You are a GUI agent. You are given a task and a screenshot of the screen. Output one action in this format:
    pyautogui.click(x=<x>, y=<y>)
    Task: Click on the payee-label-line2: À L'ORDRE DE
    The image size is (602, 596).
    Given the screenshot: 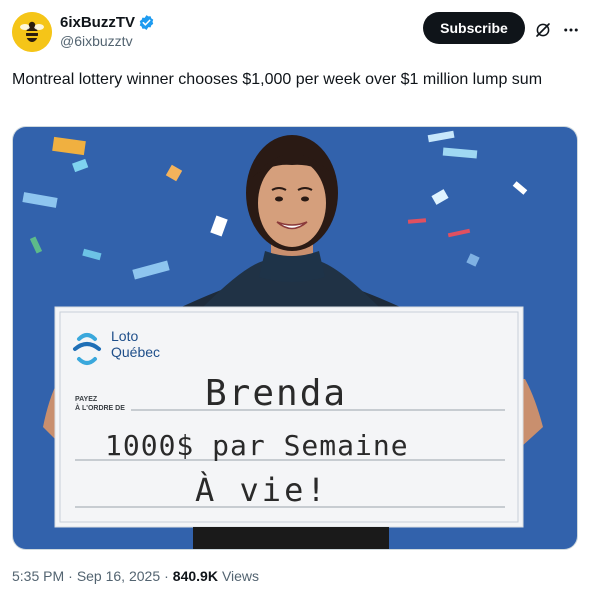 What is the action you would take?
    pyautogui.click(x=100, y=407)
    